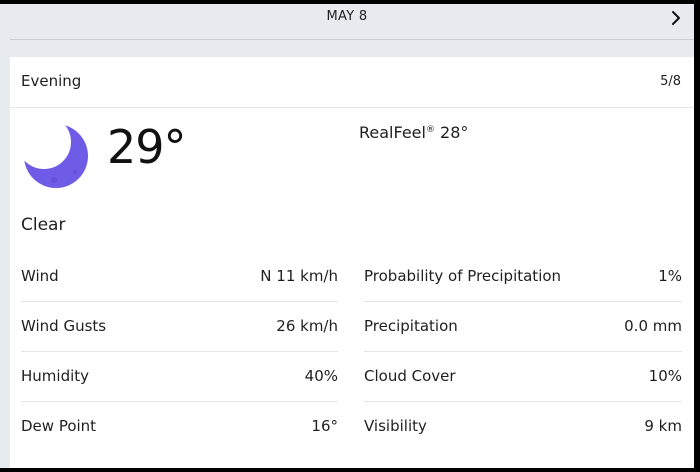 Image resolution: width=700 pixels, height=472 pixels. Describe the element at coordinates (395, 426) in the screenshot. I see `detail-label: Visibility` at that location.